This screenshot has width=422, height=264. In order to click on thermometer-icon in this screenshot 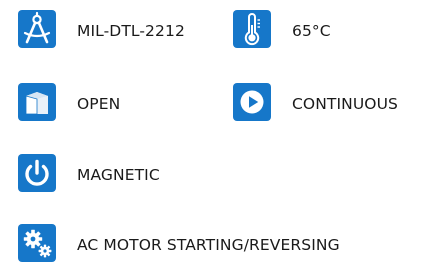, I will do `click(252, 29)`.